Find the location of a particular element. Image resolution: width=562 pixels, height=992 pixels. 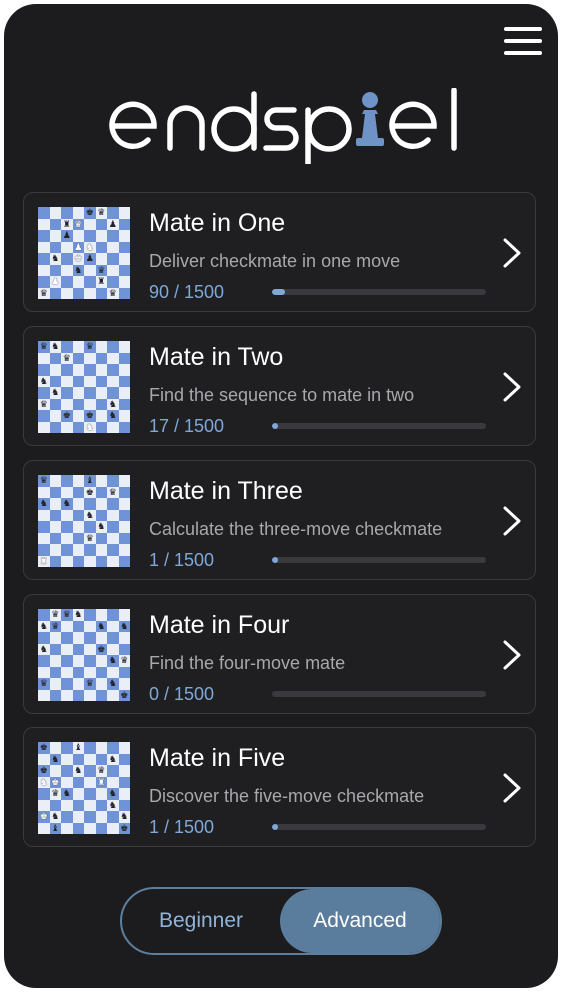

board-square: ♝ is located at coordinates (78, 748).